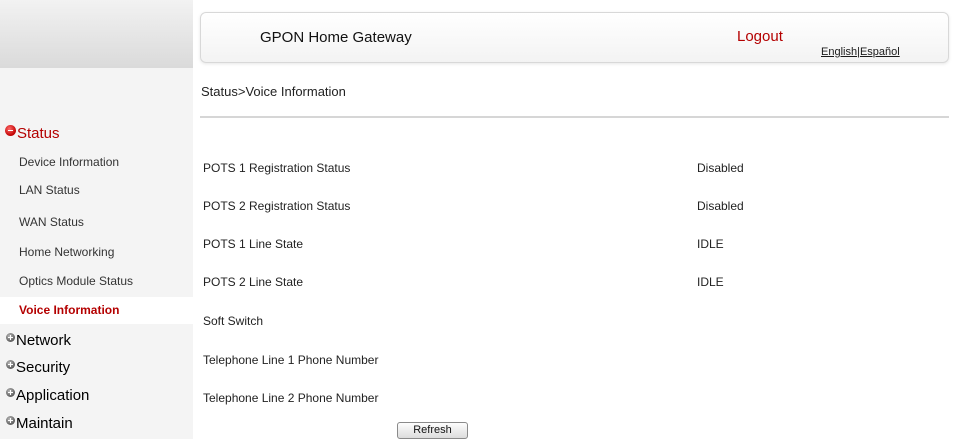 Image resolution: width=957 pixels, height=439 pixels. What do you see at coordinates (10, 130) in the screenshot?
I see `collapse-icon` at bounding box center [10, 130].